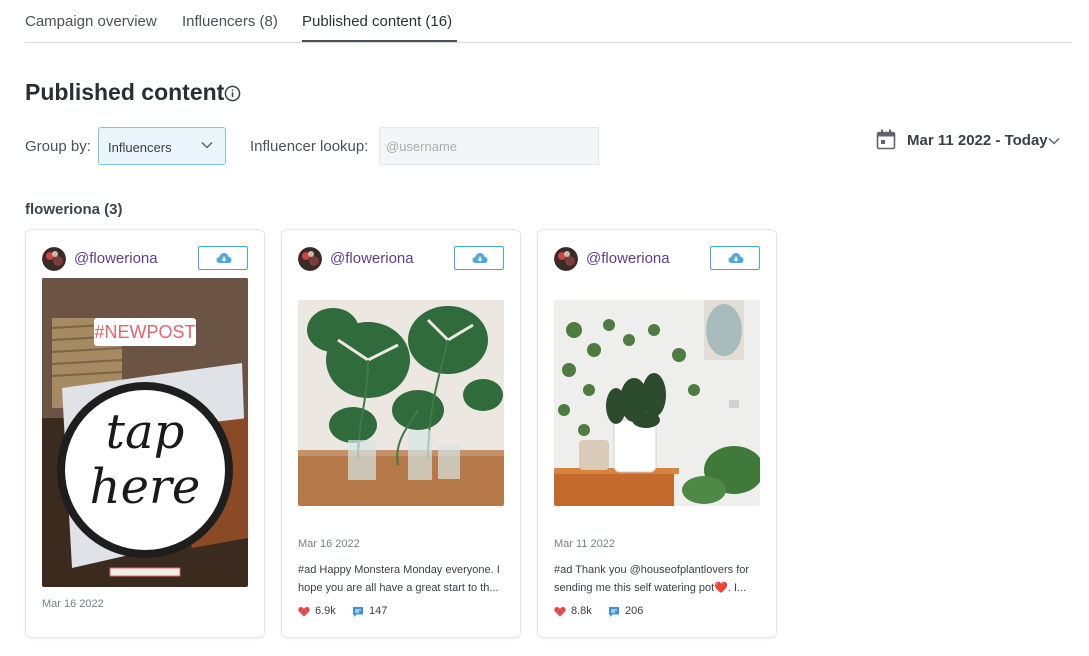  I want to click on date-range-value: Mar 11 2022 - Today, so click(977, 140).